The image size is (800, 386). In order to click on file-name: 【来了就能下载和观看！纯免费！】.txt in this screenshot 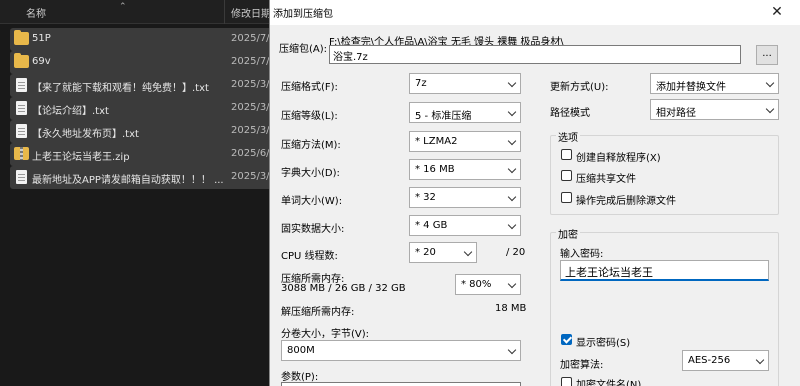, I will do `click(120, 88)`.